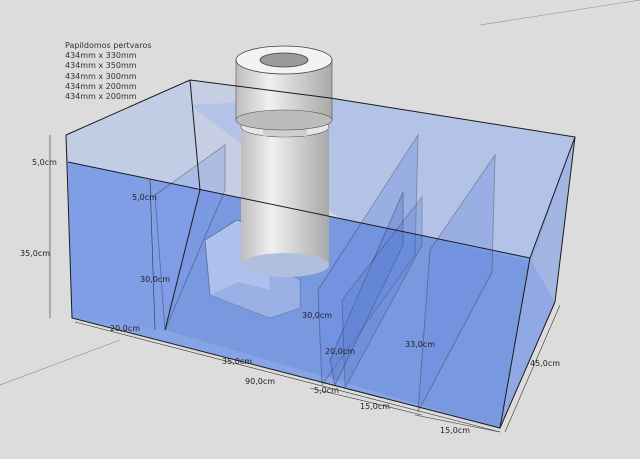 The width and height of the screenshot is (640, 459). I want to click on dim-baffle-gap: 5,0cm, so click(326, 390).